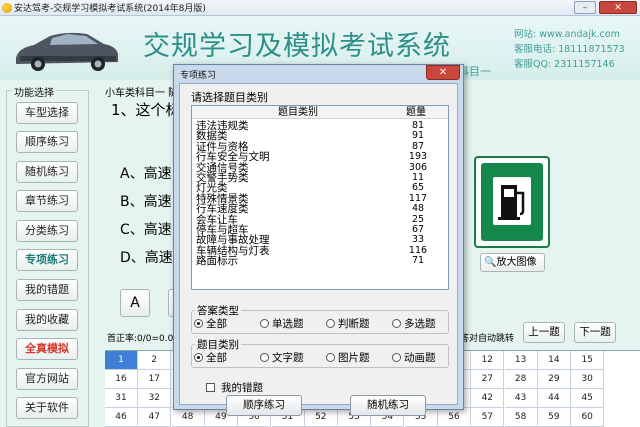 The image size is (640, 427). What do you see at coordinates (198, 76) in the screenshot?
I see `dialog-title: 专项练习` at bounding box center [198, 76].